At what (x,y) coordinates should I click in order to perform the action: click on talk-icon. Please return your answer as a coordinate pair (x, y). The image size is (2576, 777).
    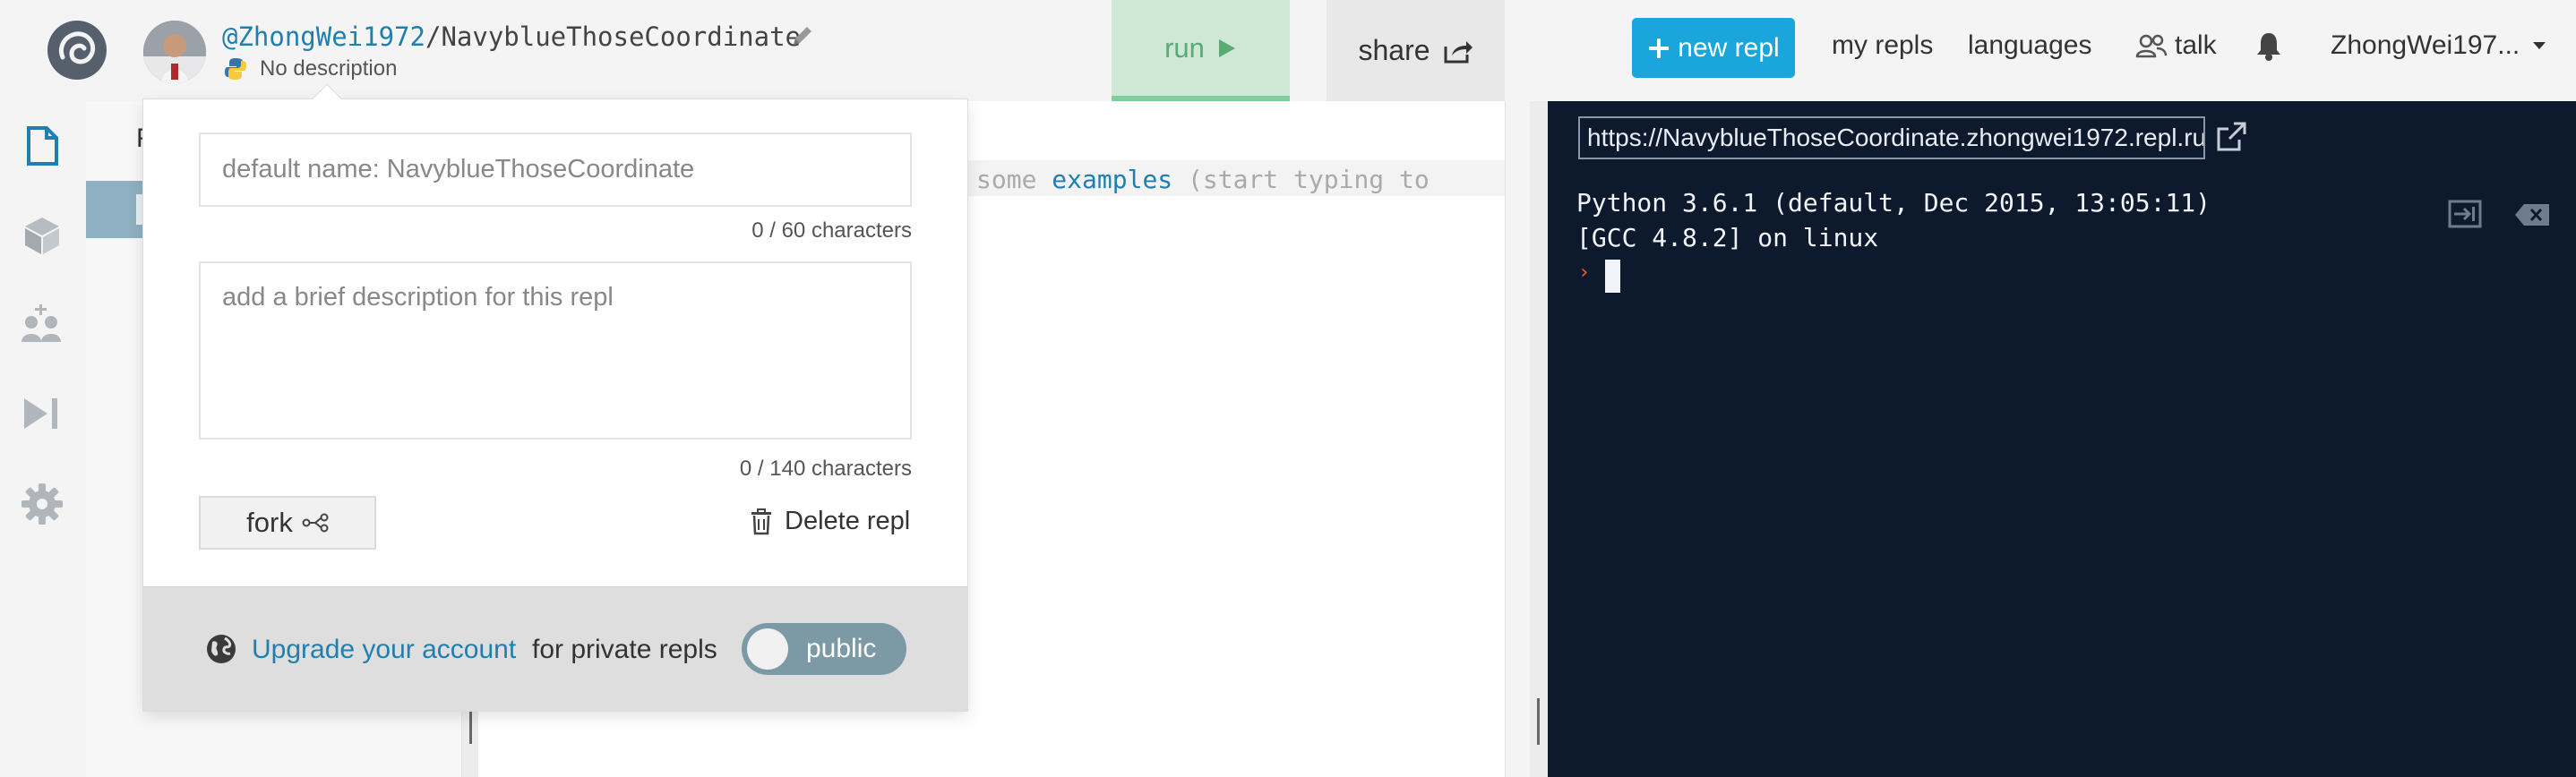
    Looking at the image, I should click on (2151, 45).